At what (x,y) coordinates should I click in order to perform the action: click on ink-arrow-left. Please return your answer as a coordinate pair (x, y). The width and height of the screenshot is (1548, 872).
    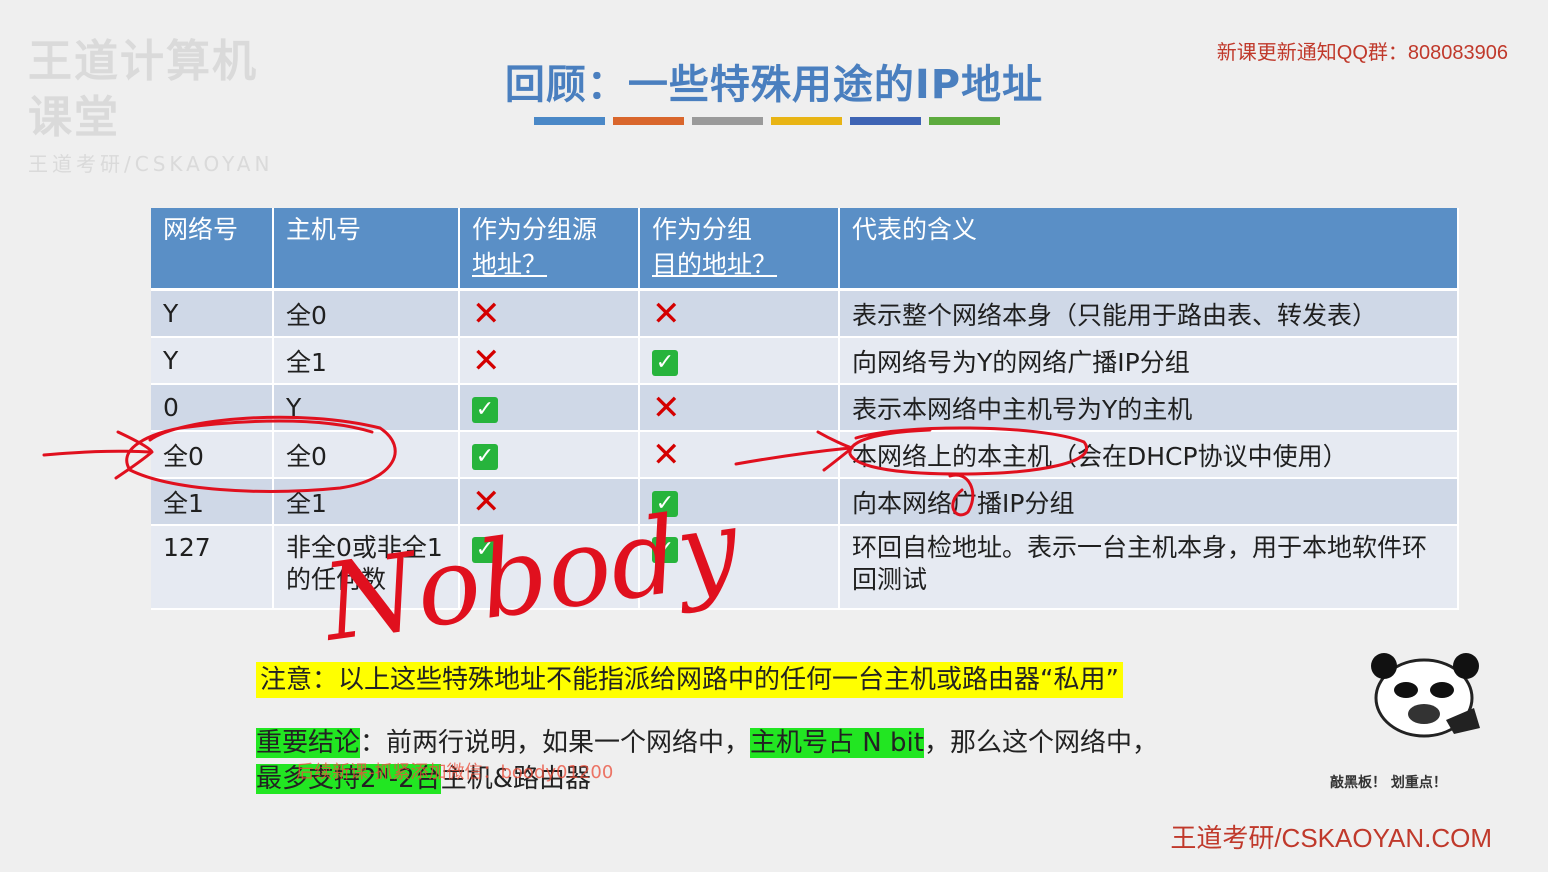
    Looking at the image, I should click on (98, 455).